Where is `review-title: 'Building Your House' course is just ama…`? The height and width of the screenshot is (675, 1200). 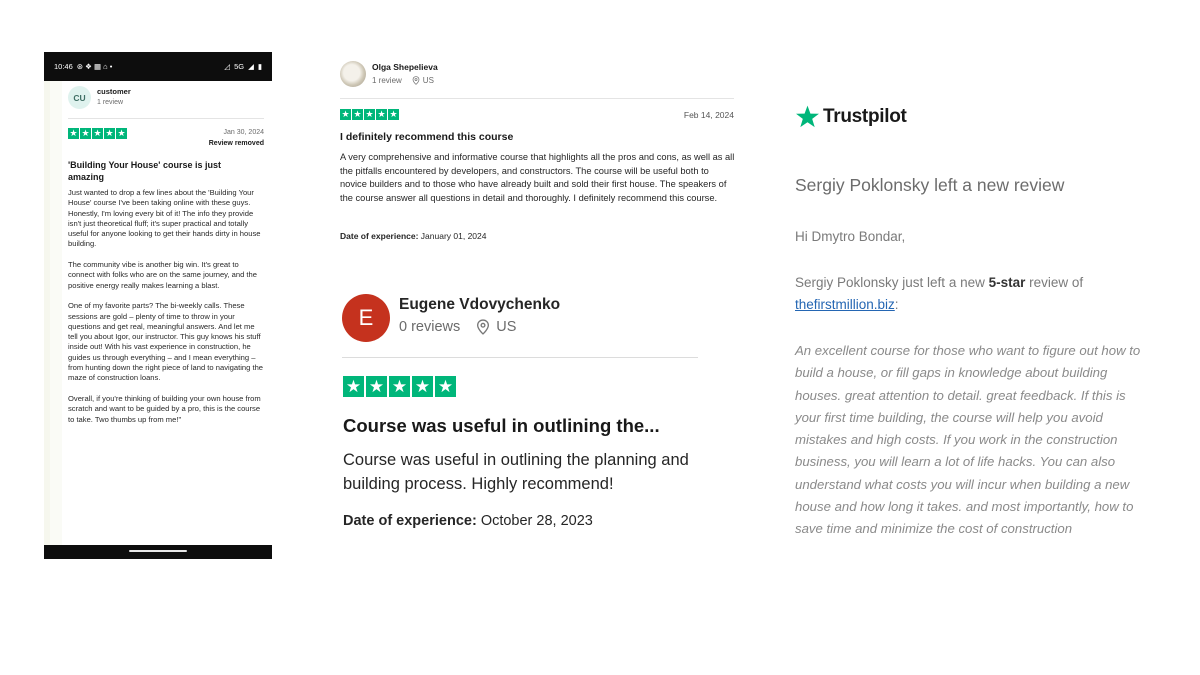
review-title: 'Building Your House' course is just ama… is located at coordinates (144, 171).